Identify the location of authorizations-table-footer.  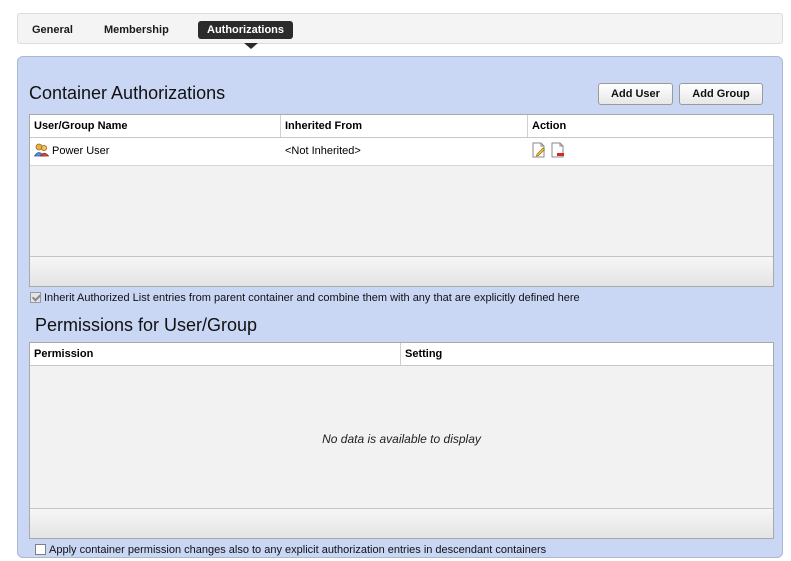
(401, 271).